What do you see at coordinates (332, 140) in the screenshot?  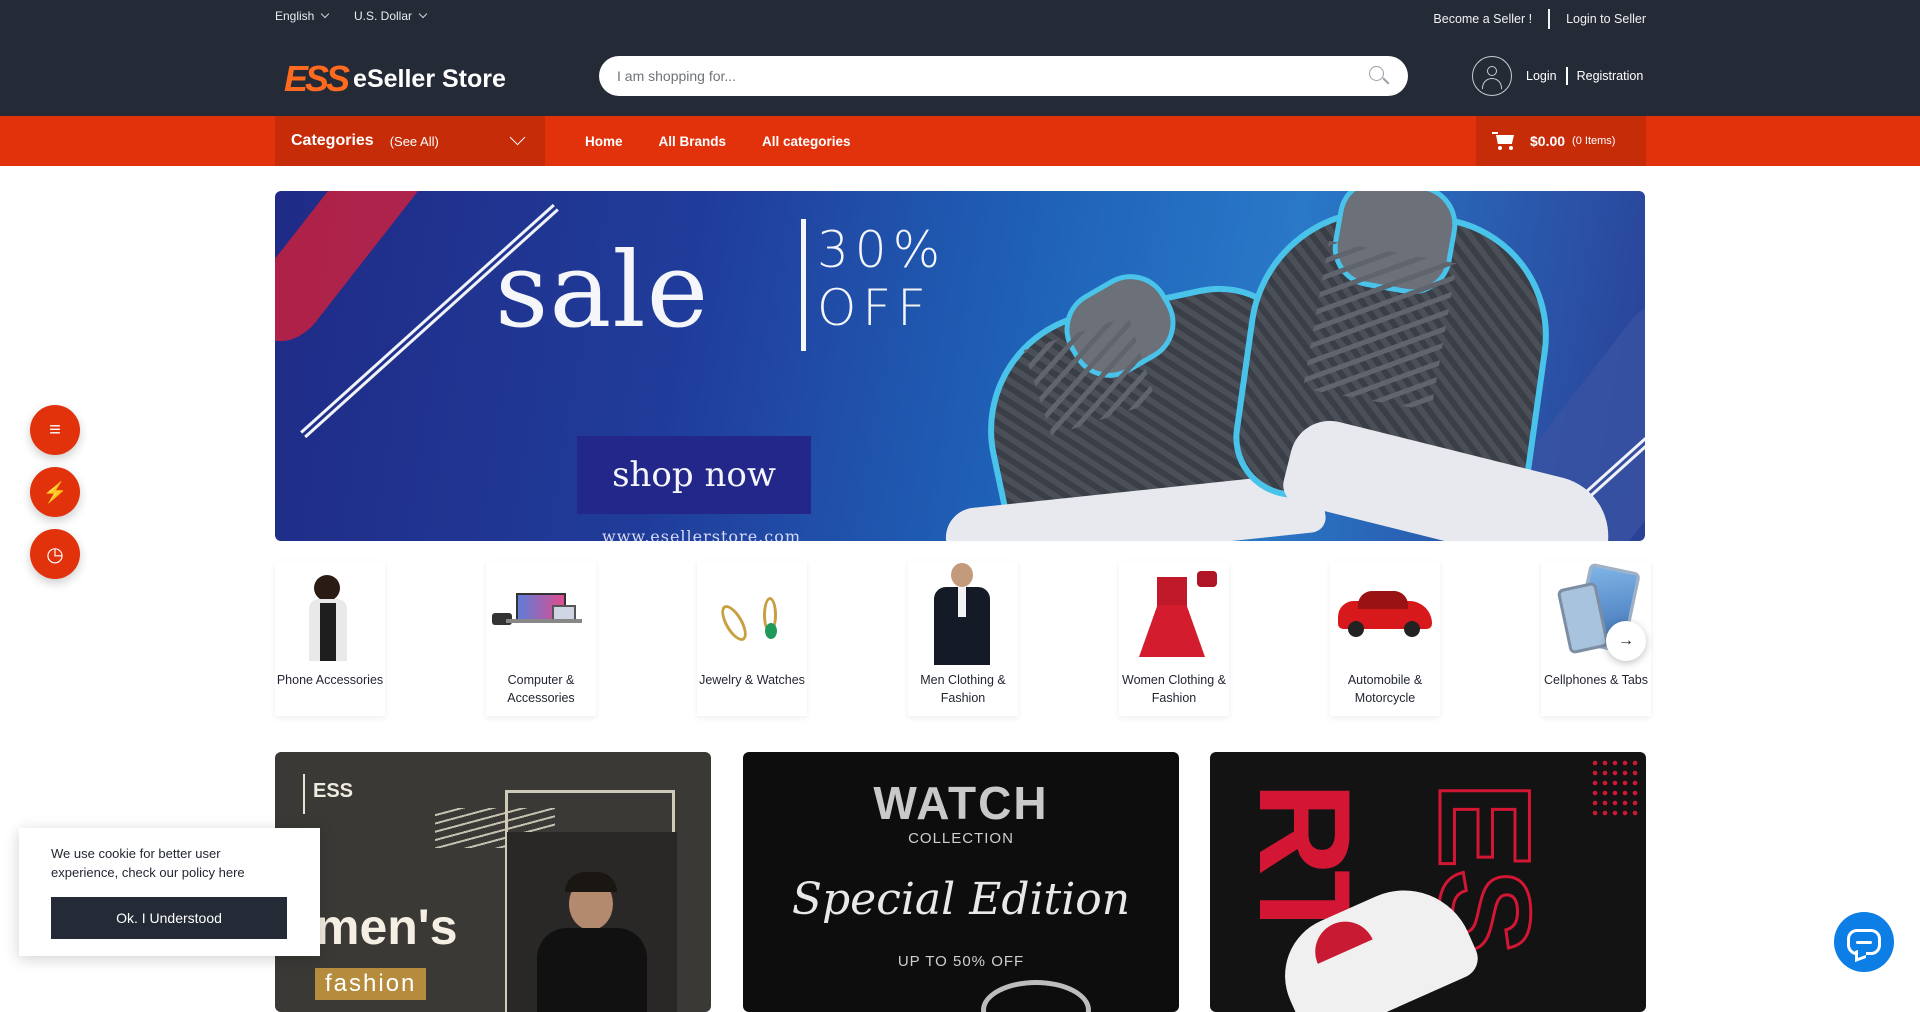 I see `categories-title: Categories` at bounding box center [332, 140].